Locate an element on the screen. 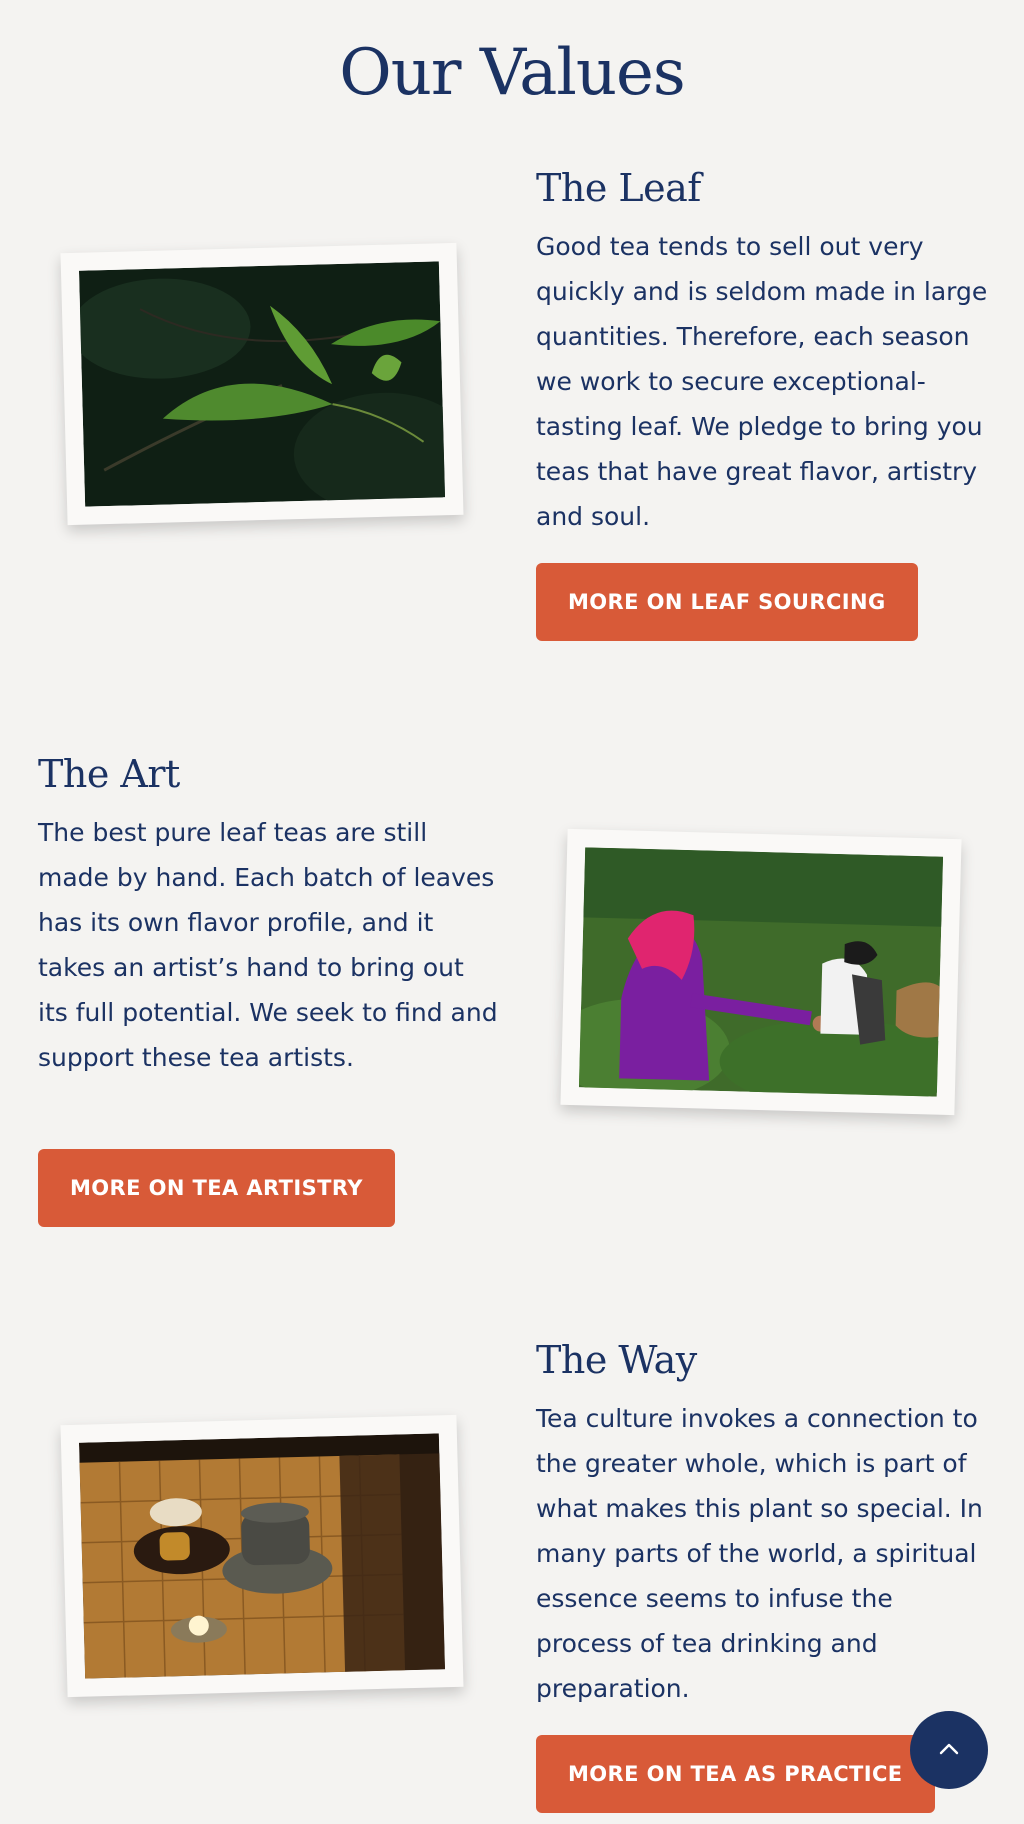  section-heading-art: The Art is located at coordinates (109, 774).